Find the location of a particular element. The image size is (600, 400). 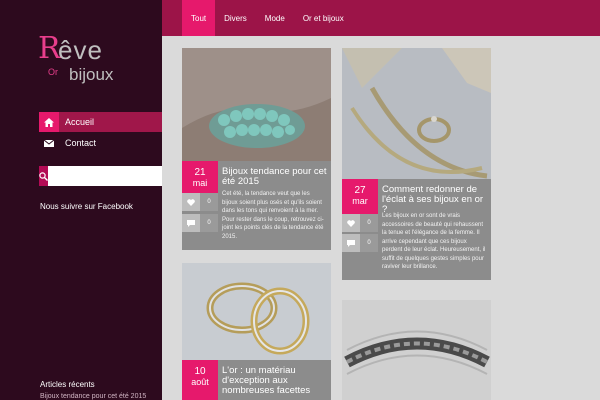

tab-mode: Mode is located at coordinates (275, 18).